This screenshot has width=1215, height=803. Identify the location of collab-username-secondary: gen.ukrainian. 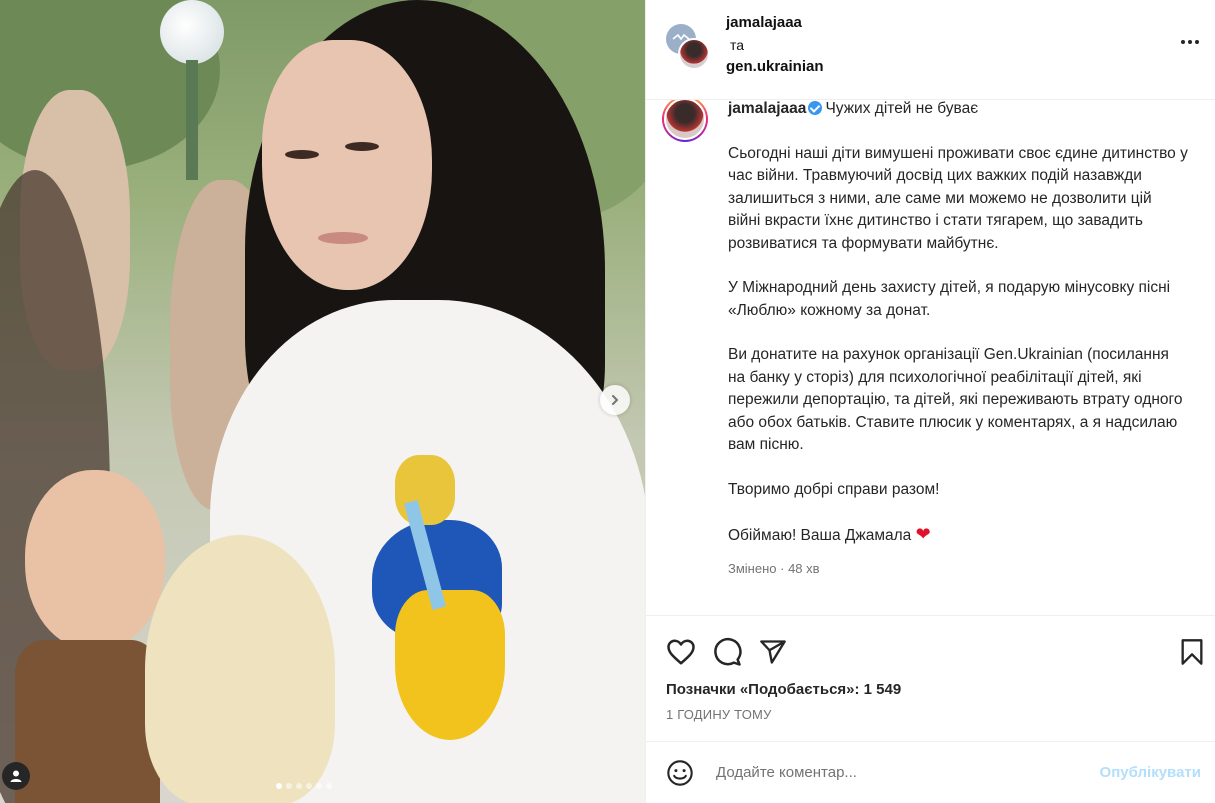
(775, 67).